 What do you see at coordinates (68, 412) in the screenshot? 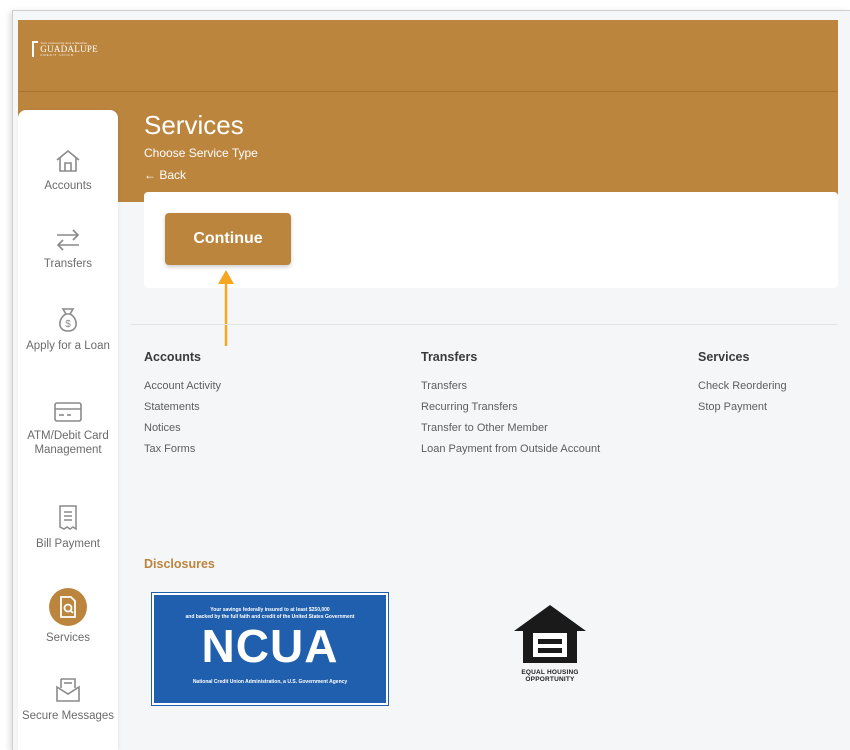
I see `card-icon` at bounding box center [68, 412].